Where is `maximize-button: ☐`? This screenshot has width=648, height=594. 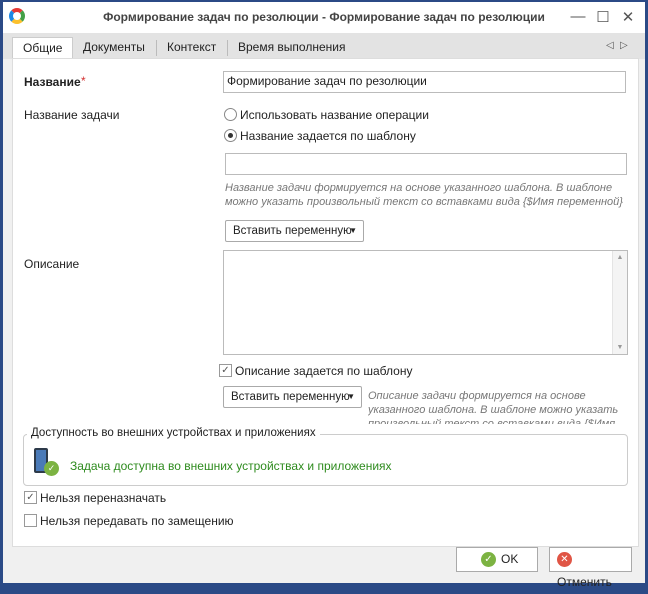
maximize-button: ☐ is located at coordinates (603, 17).